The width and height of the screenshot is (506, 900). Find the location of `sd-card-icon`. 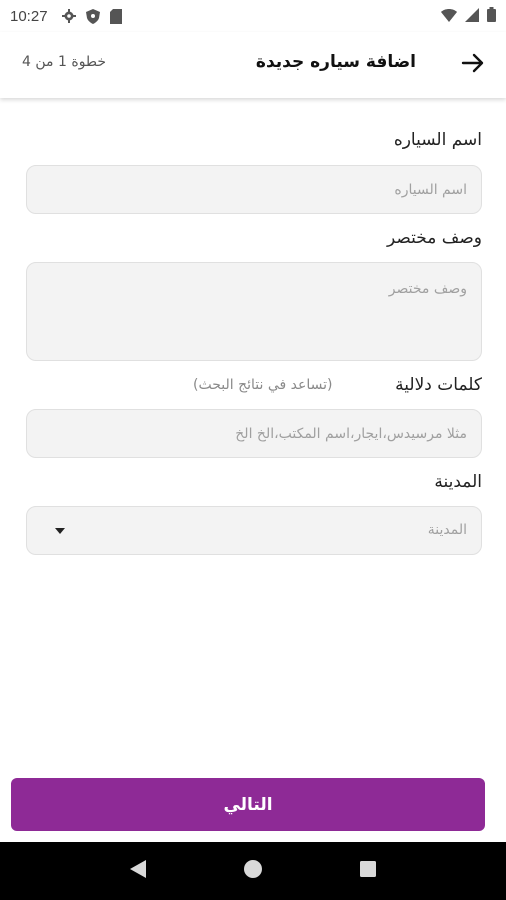

sd-card-icon is located at coordinates (115, 16).